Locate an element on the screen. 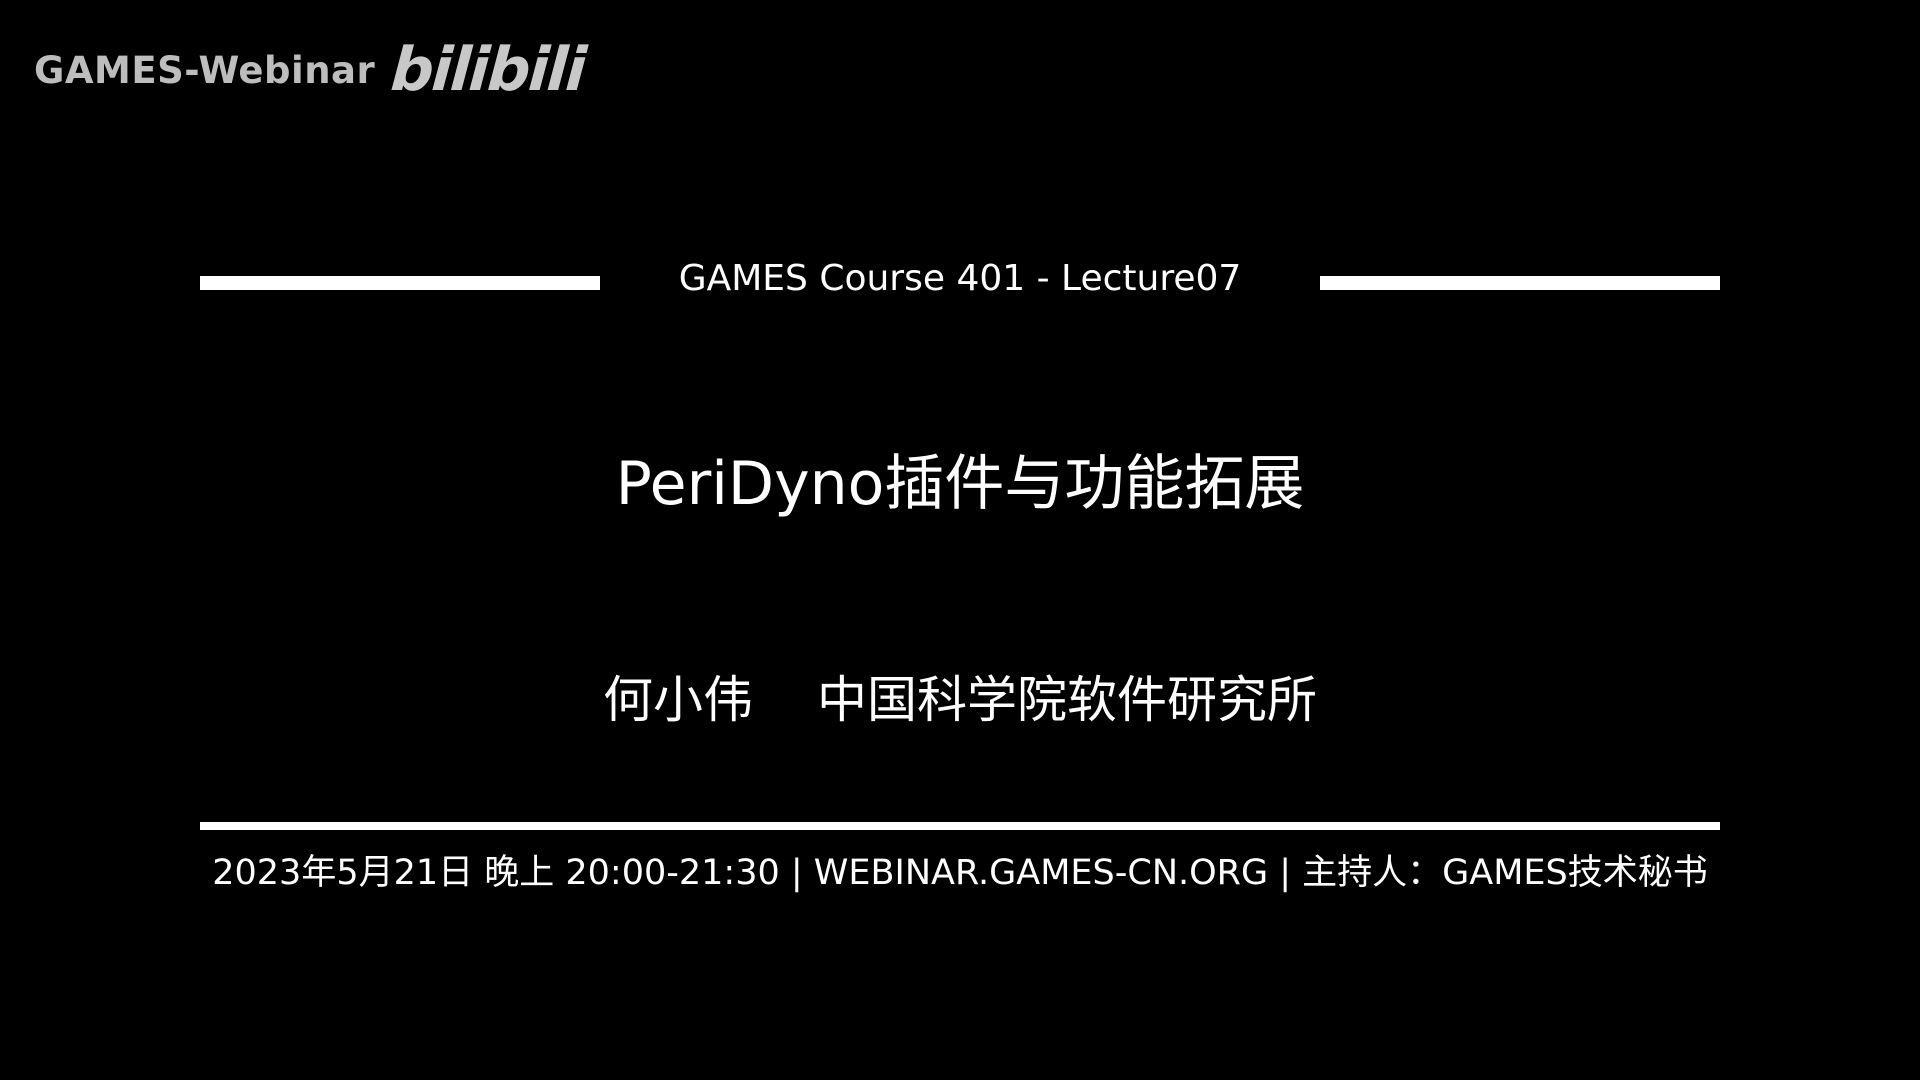  speaker-line: 何小伟 中国科学院软件研究所 is located at coordinates (960, 696).